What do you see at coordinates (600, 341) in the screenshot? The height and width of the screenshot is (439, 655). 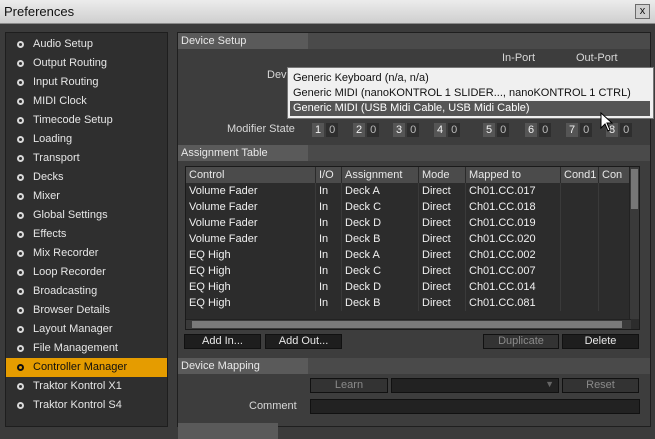 I see `delete-button: Delete` at bounding box center [600, 341].